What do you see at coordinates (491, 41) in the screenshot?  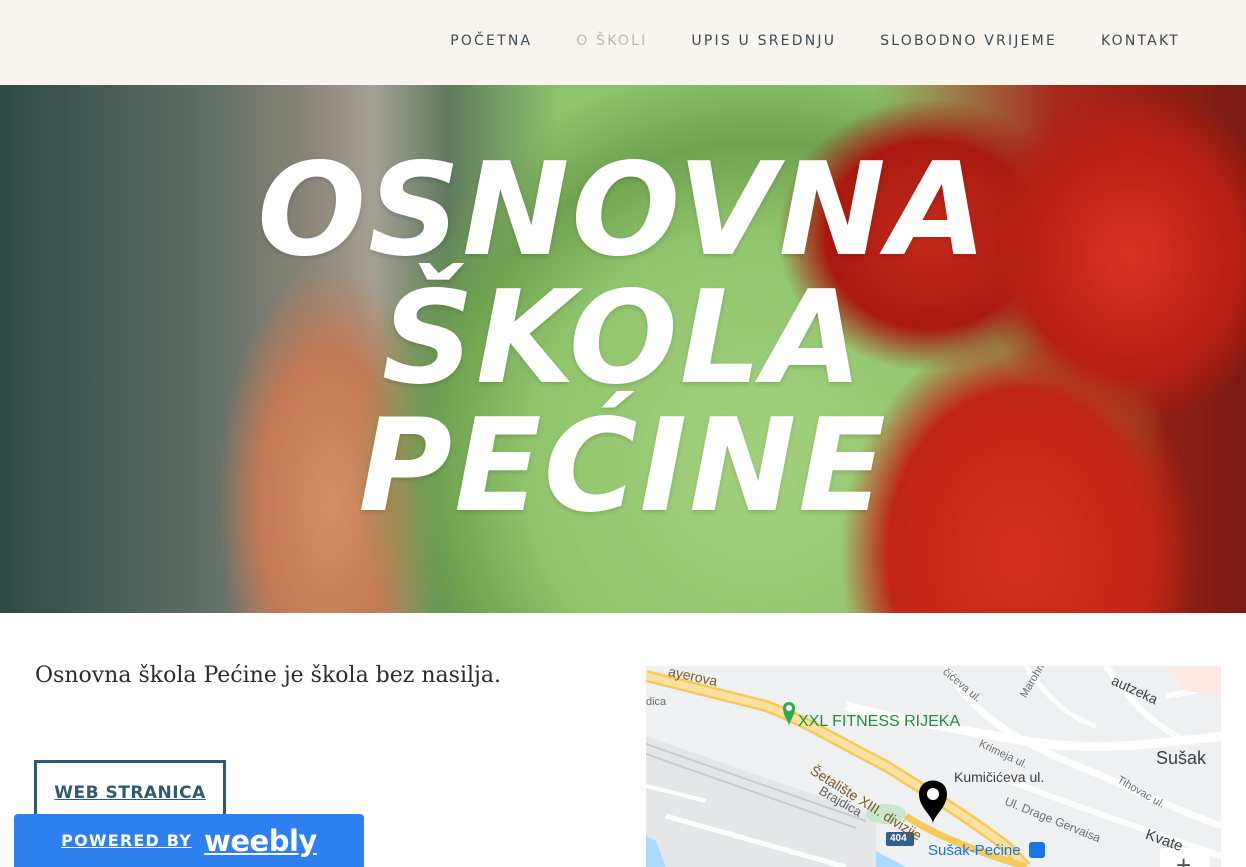 I see `nav-item-pocetna: POČETNA` at bounding box center [491, 41].